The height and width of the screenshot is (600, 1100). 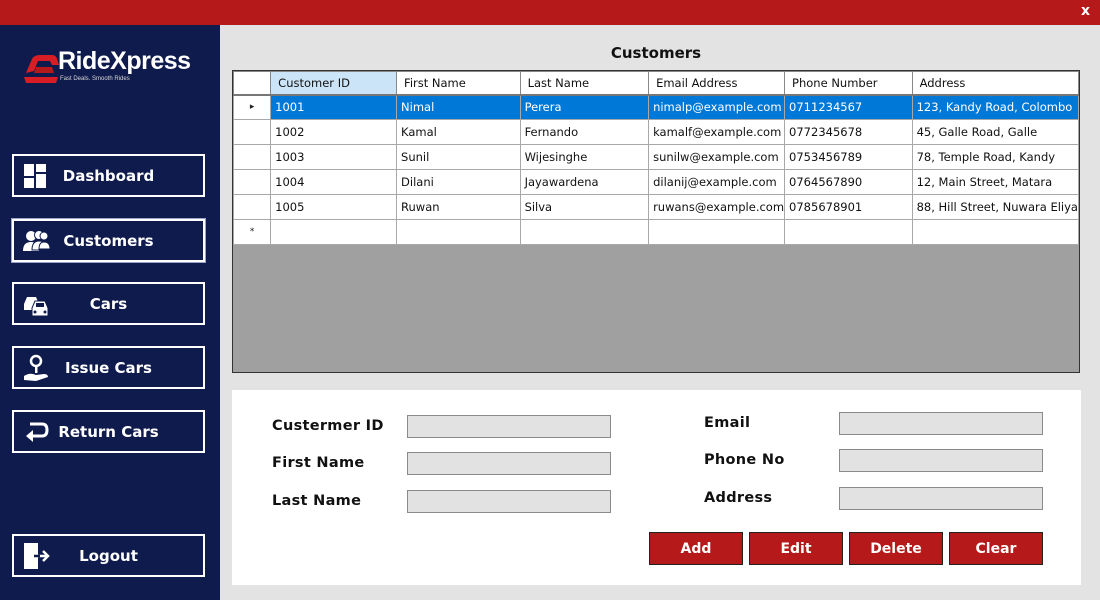 I want to click on phone-label: Phone No, so click(x=744, y=460).